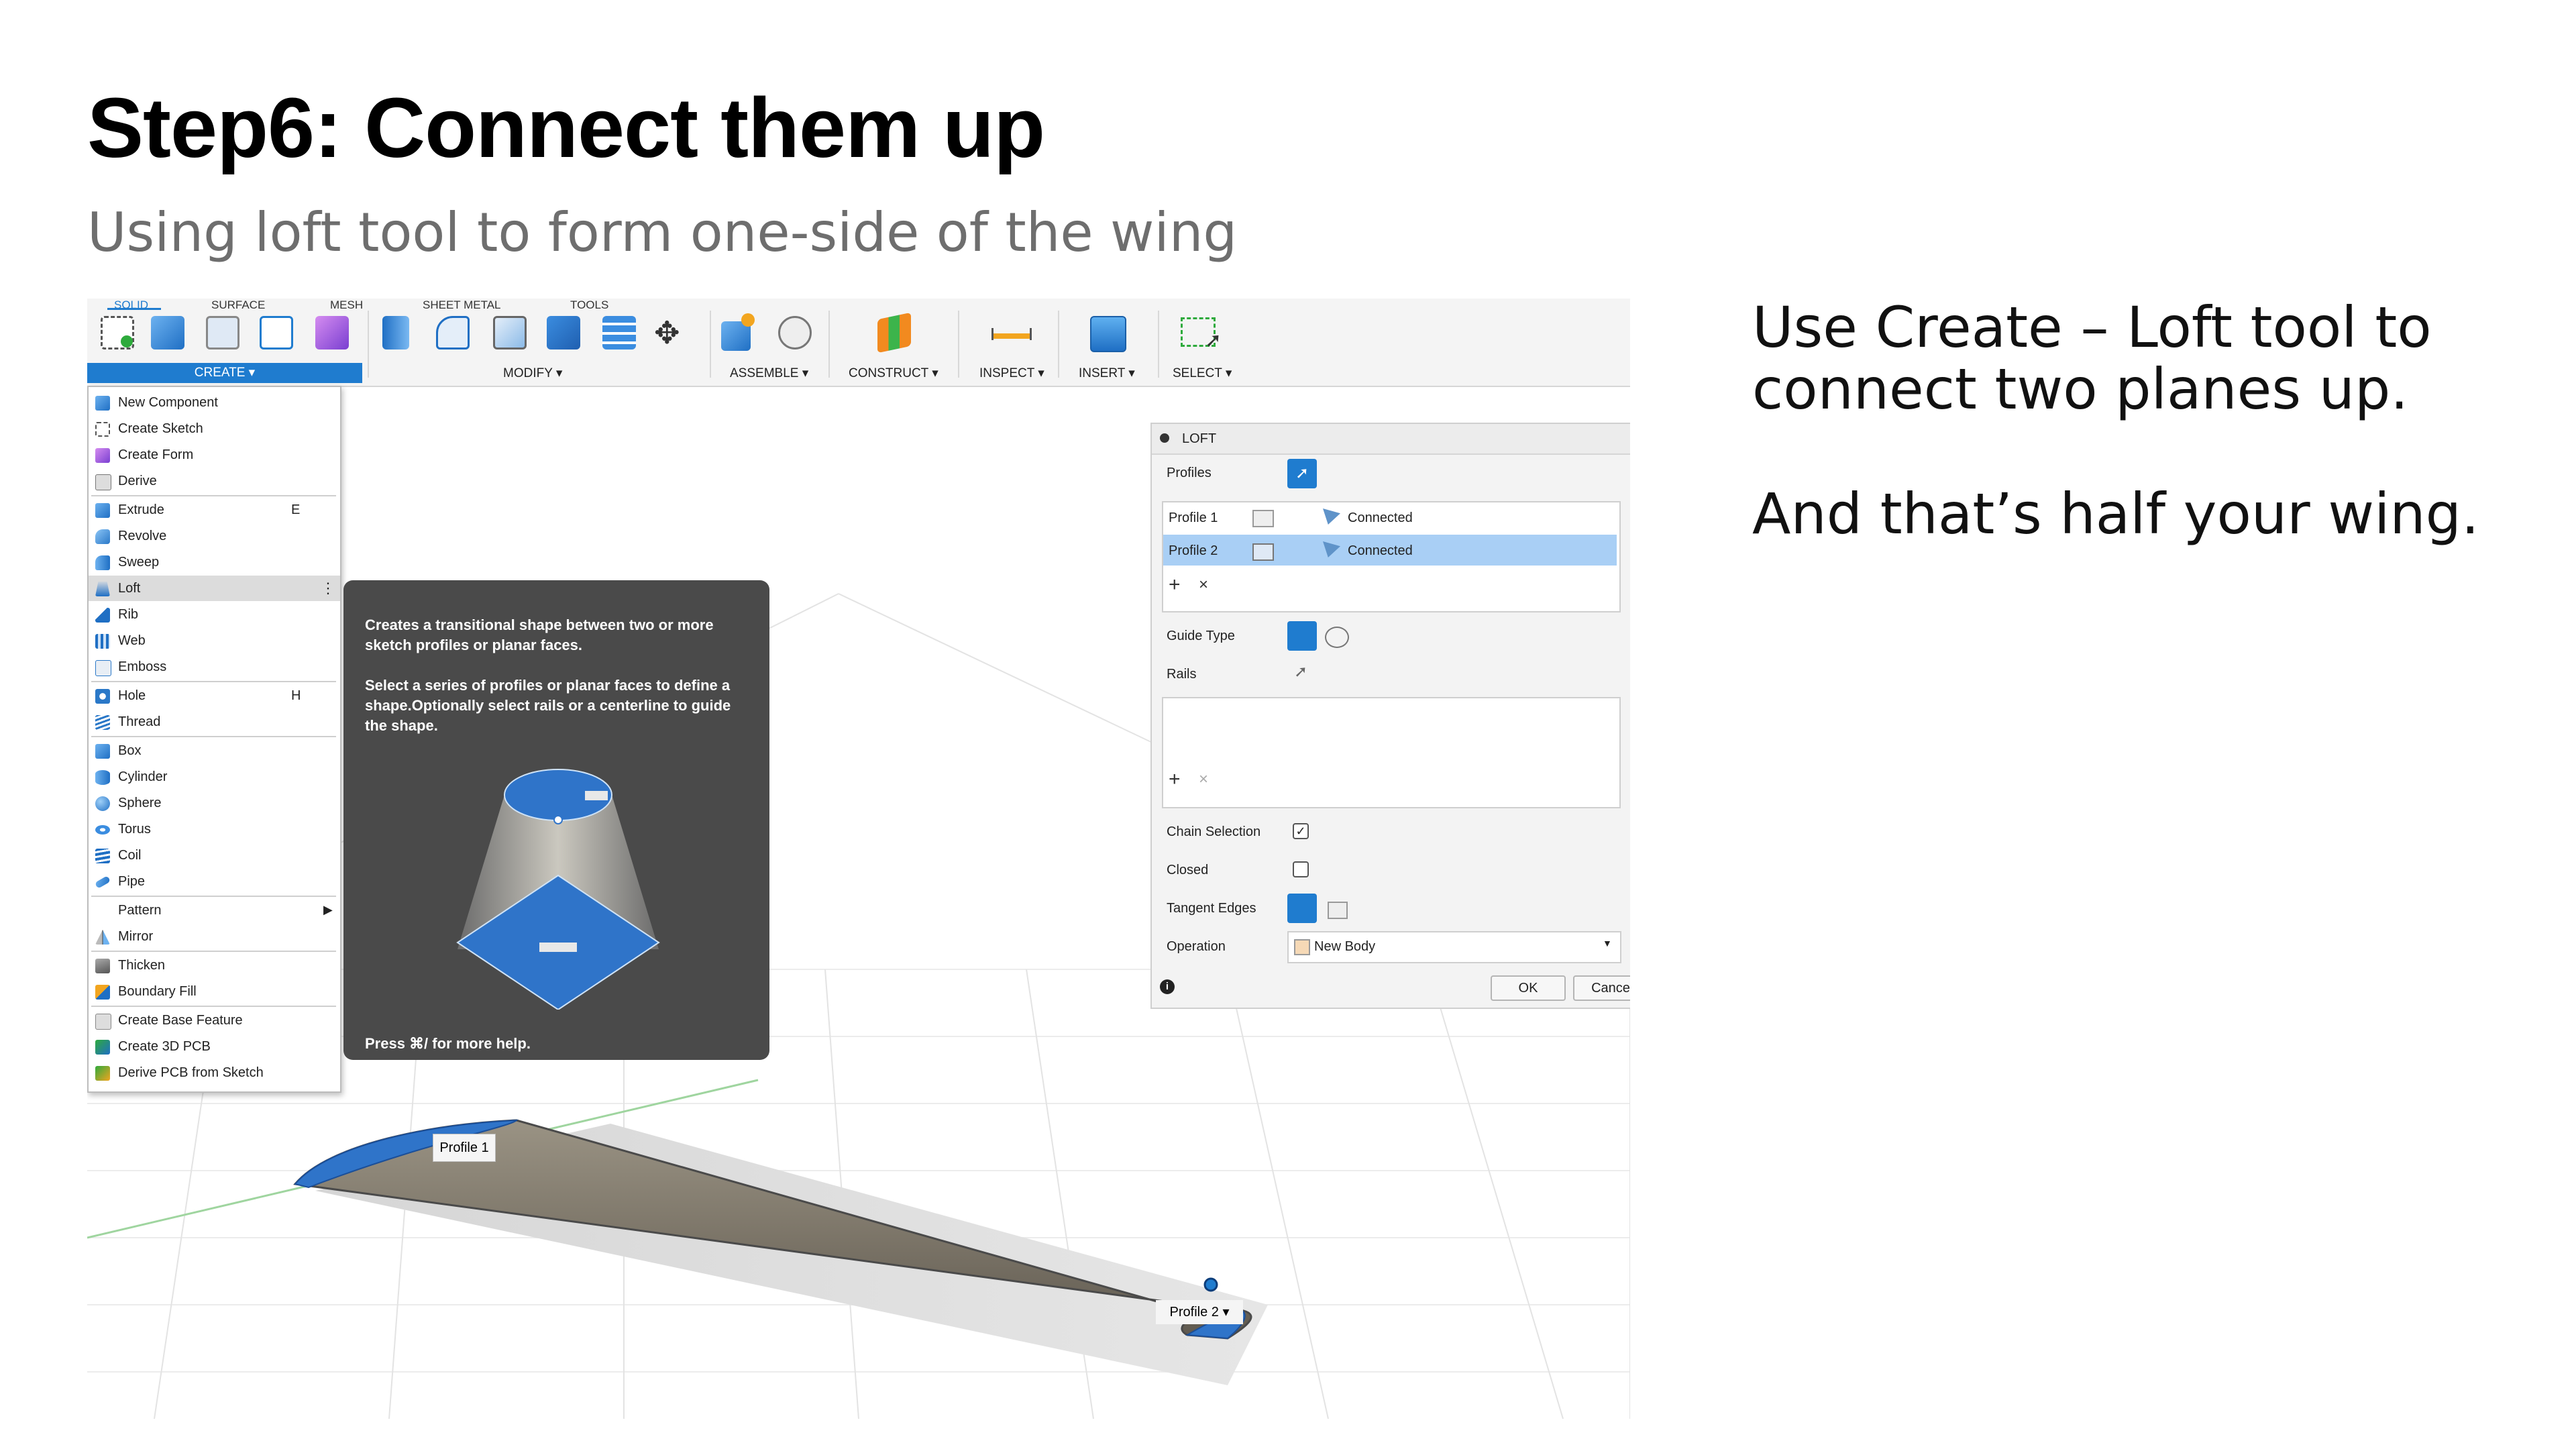 The image size is (2576, 1449). What do you see at coordinates (1337, 637) in the screenshot?
I see `guide-centerline-icon` at bounding box center [1337, 637].